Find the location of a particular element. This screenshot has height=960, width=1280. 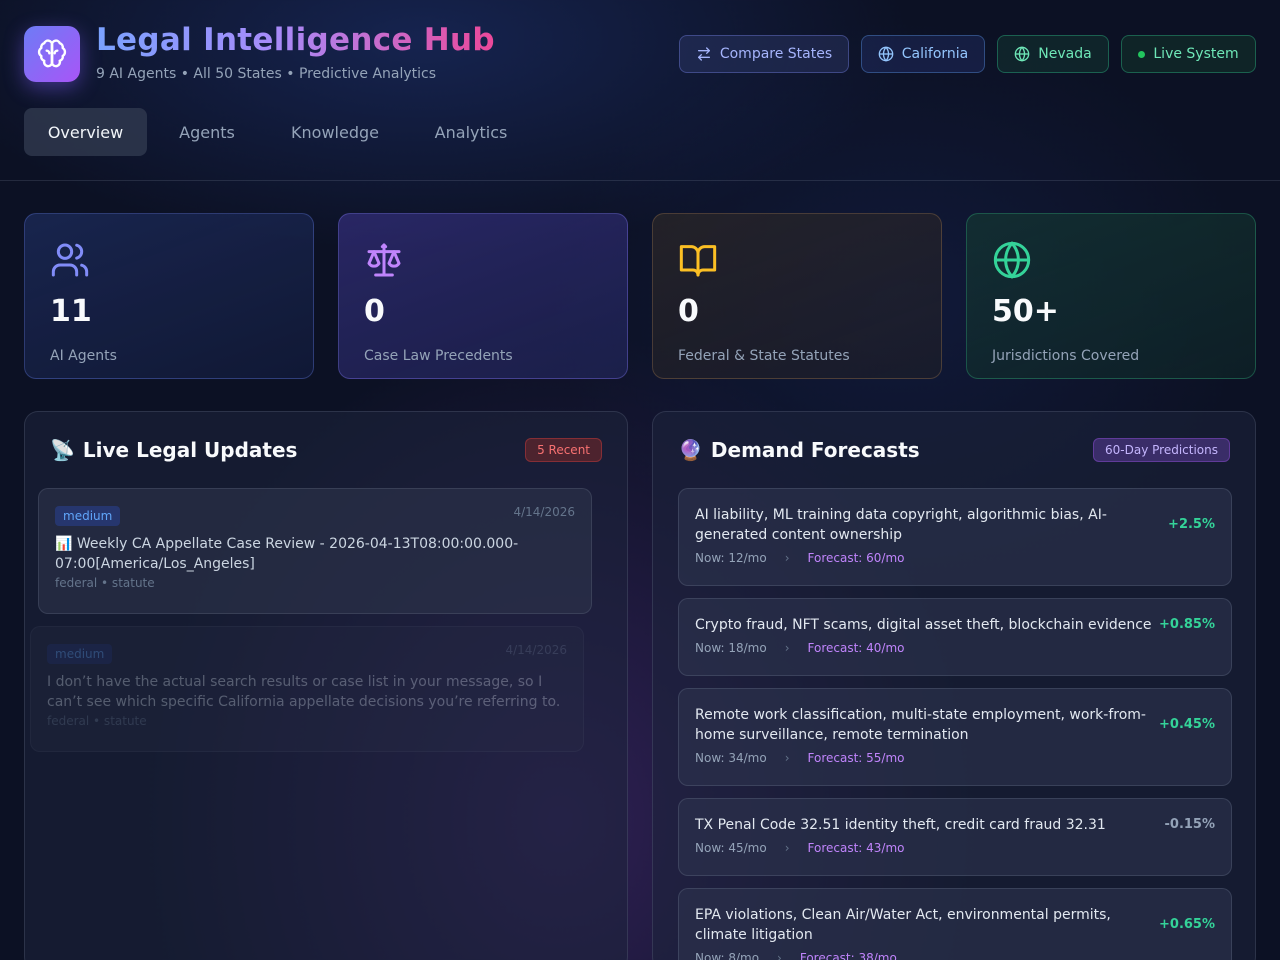

forecast-value: Forecast: 60/mo is located at coordinates (856, 558).